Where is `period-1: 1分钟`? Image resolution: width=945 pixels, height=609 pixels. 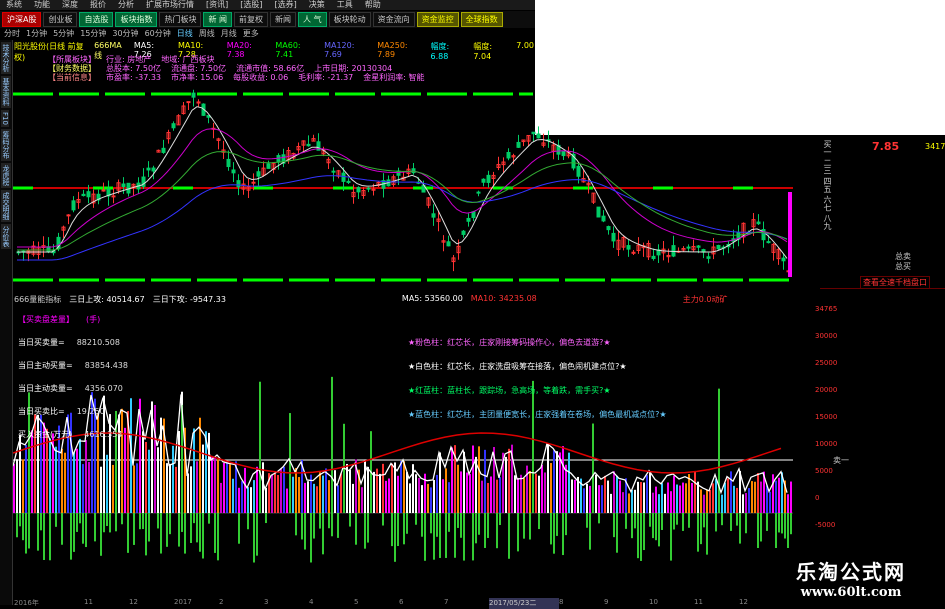 period-1: 1分钟 is located at coordinates (36, 34).